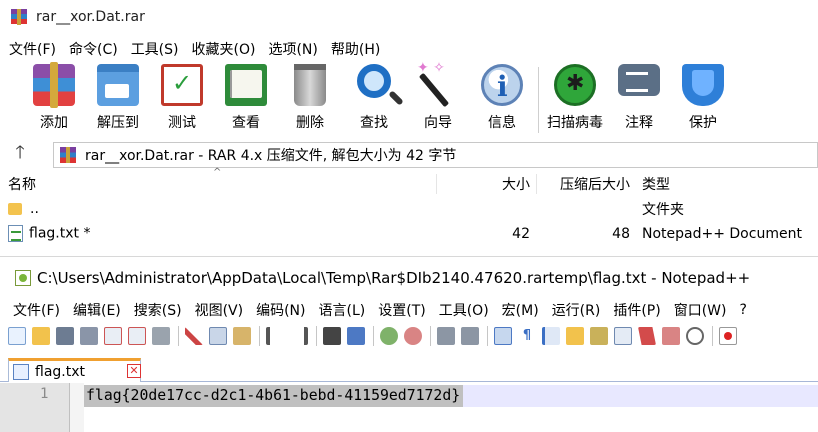 This screenshot has height=432, width=818. What do you see at coordinates (700, 310) in the screenshot?
I see `npp-menu-window: 窗口(W)` at bounding box center [700, 310].